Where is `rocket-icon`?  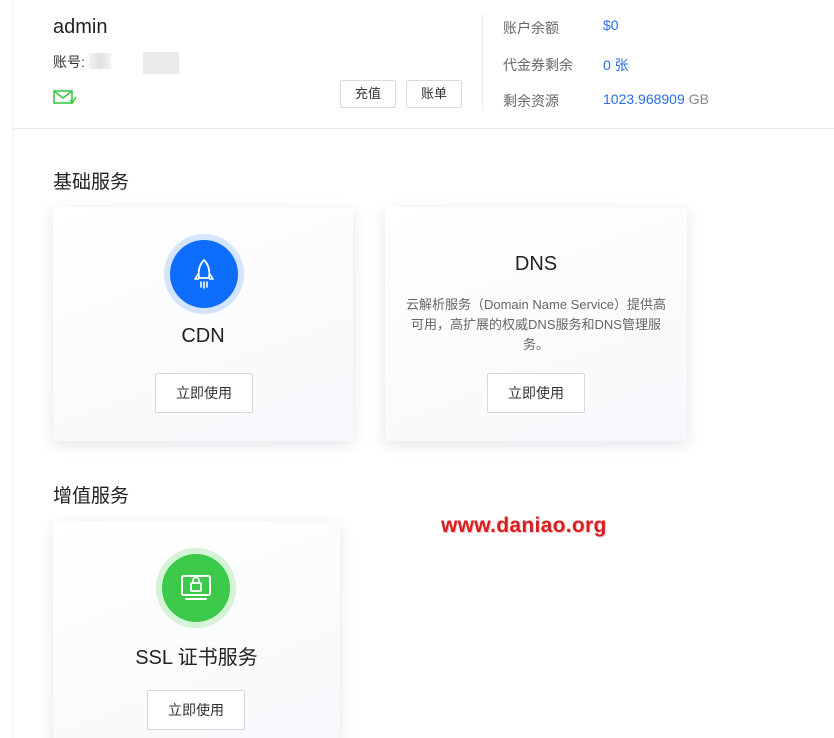
rocket-icon is located at coordinates (204, 274).